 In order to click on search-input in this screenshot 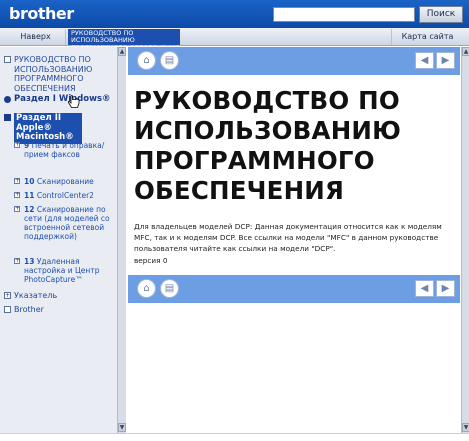, I will do `click(344, 14)`.